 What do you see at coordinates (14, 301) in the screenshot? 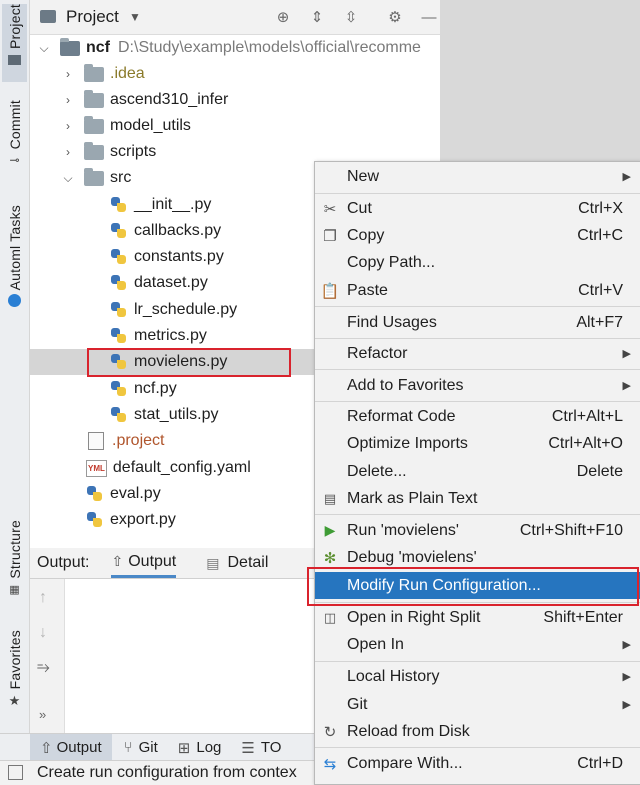
I see `automl-icon` at bounding box center [14, 301].